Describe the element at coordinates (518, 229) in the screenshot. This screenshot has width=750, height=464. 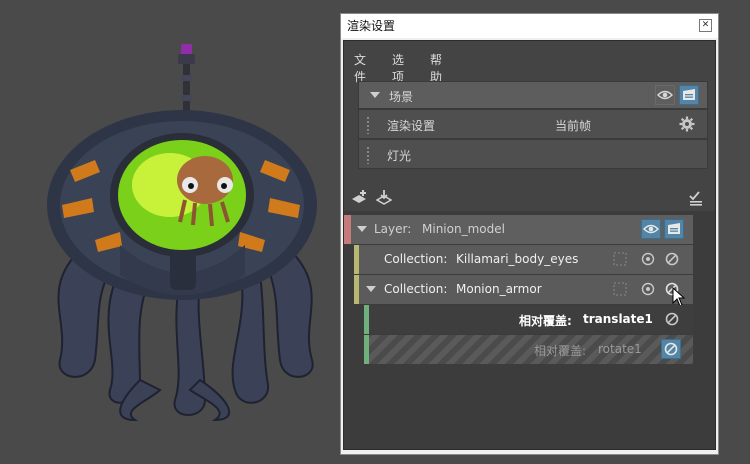
I see `layer-row: Layer: Minion_model` at that location.